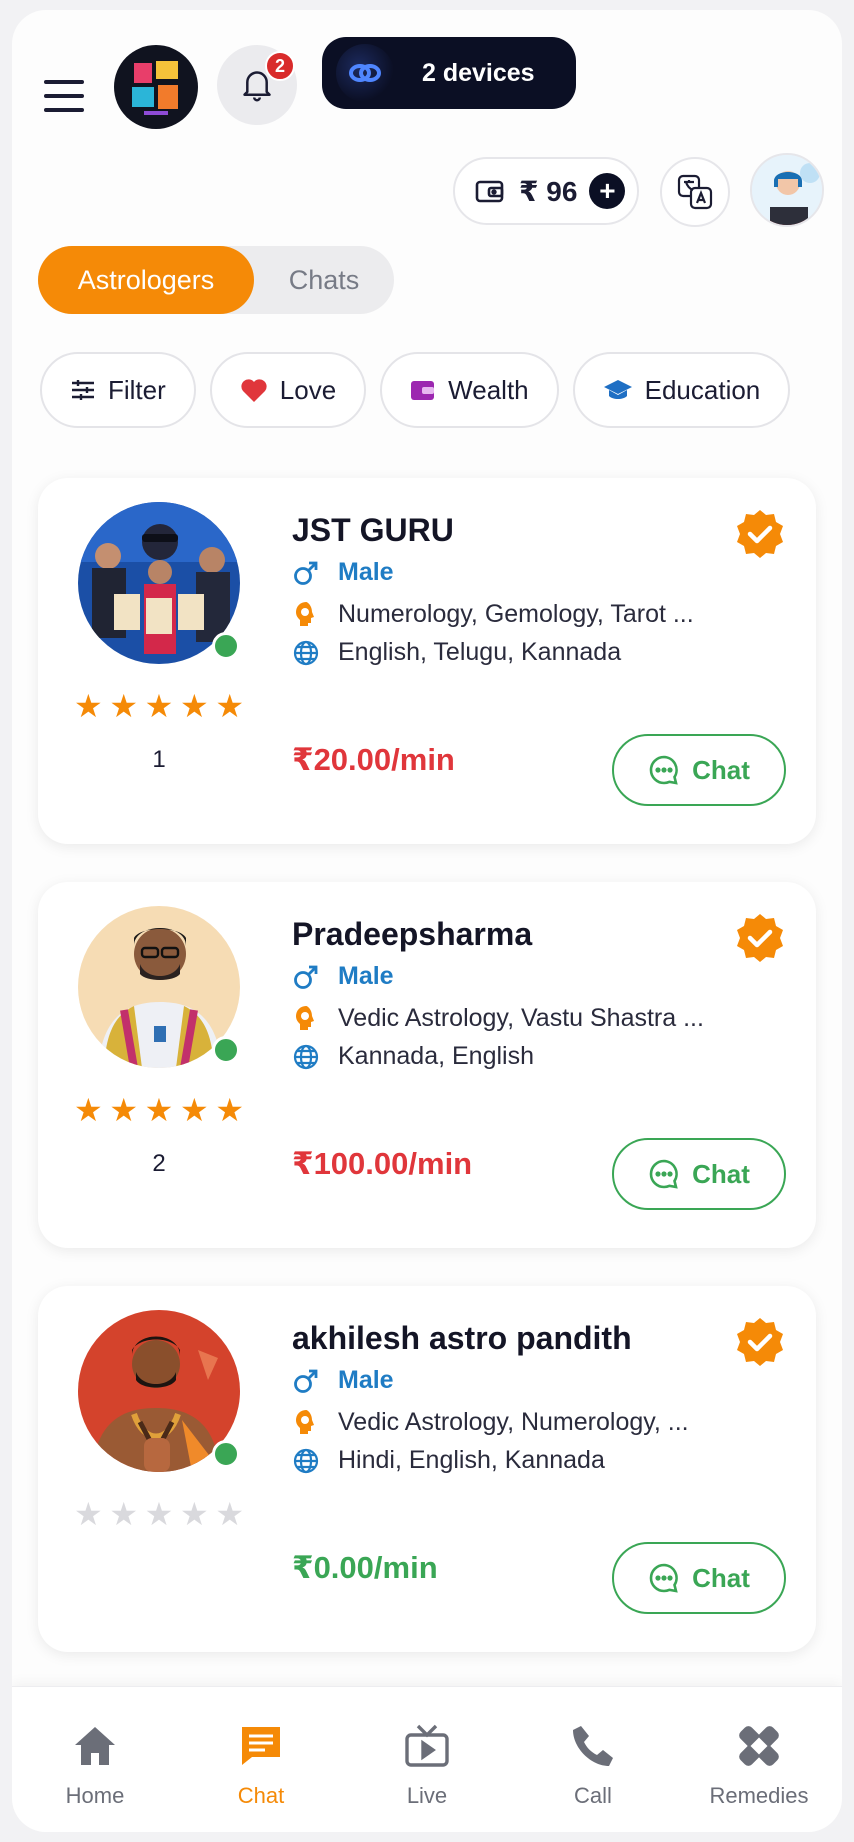  I want to click on rating-count: 2, so click(159, 1163).